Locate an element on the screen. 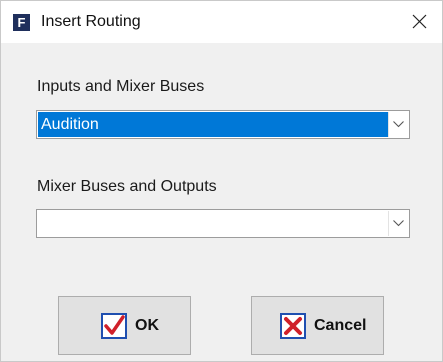 The image size is (443, 362). outputs-dropdown-button is located at coordinates (398, 223).